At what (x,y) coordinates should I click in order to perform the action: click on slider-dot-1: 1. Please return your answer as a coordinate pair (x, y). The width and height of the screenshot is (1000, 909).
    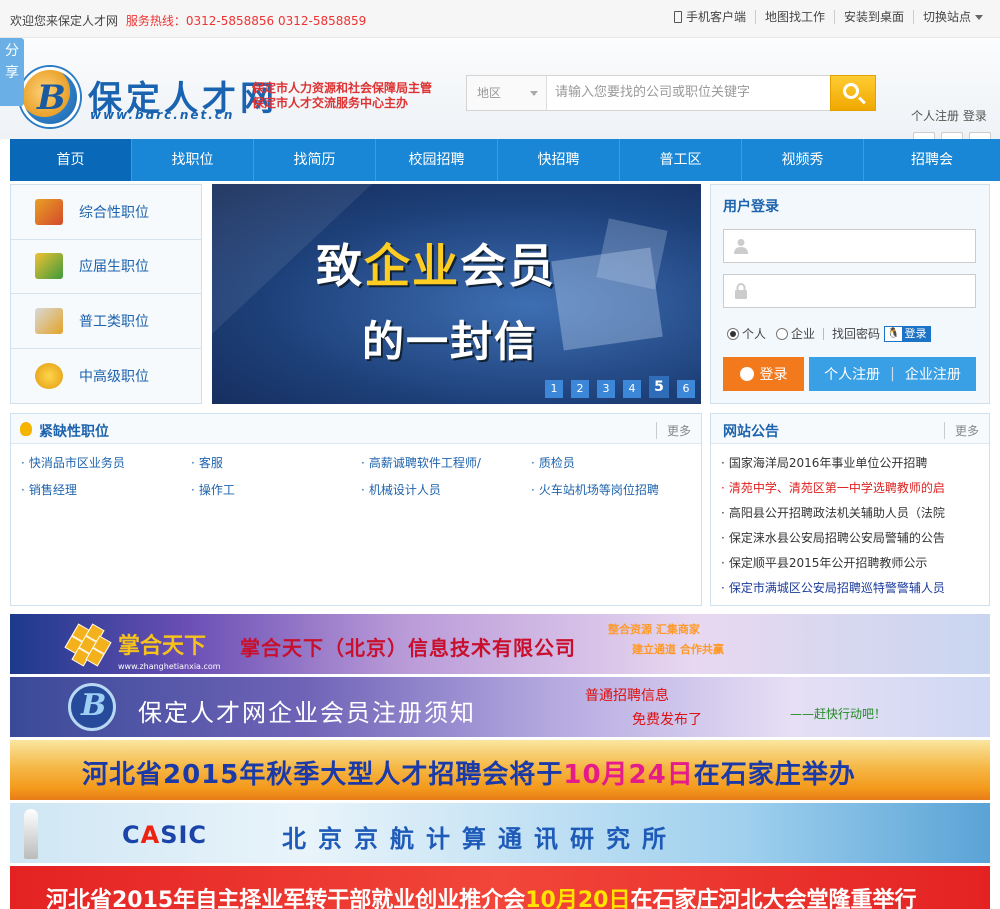
    Looking at the image, I should click on (554, 389).